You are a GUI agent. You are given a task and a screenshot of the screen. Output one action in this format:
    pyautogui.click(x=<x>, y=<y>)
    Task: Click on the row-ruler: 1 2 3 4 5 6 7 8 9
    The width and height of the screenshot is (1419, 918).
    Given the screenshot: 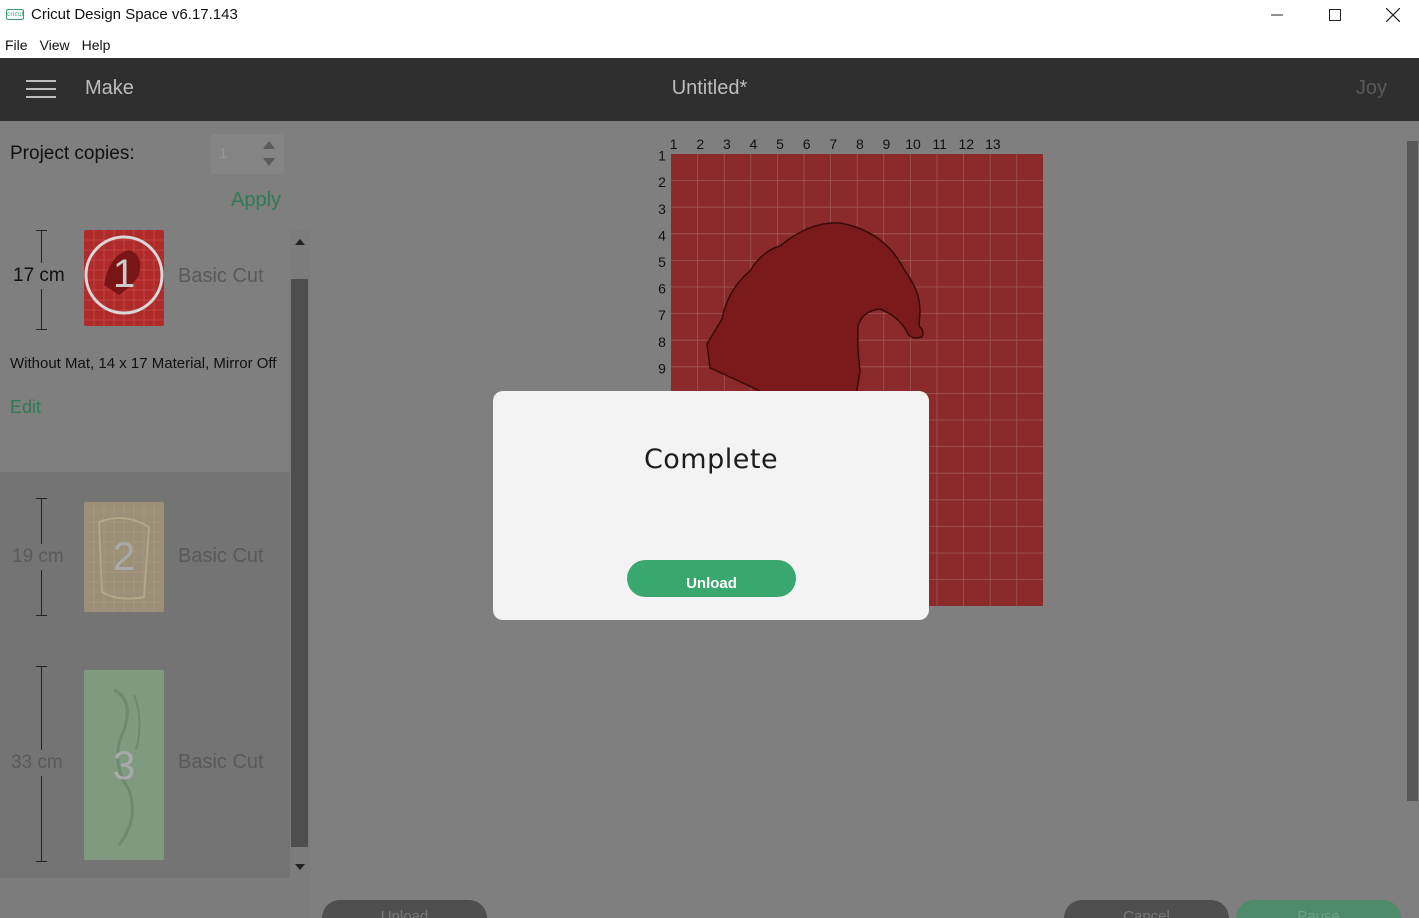 What is the action you would take?
    pyautogui.click(x=662, y=262)
    